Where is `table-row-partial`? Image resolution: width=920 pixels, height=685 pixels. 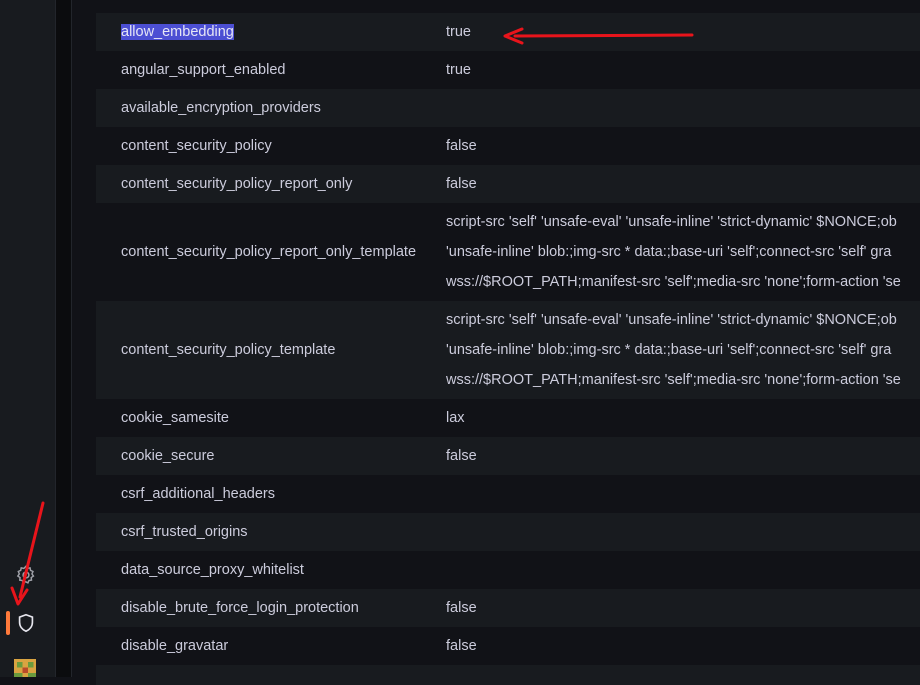 table-row-partial is located at coordinates (508, 675).